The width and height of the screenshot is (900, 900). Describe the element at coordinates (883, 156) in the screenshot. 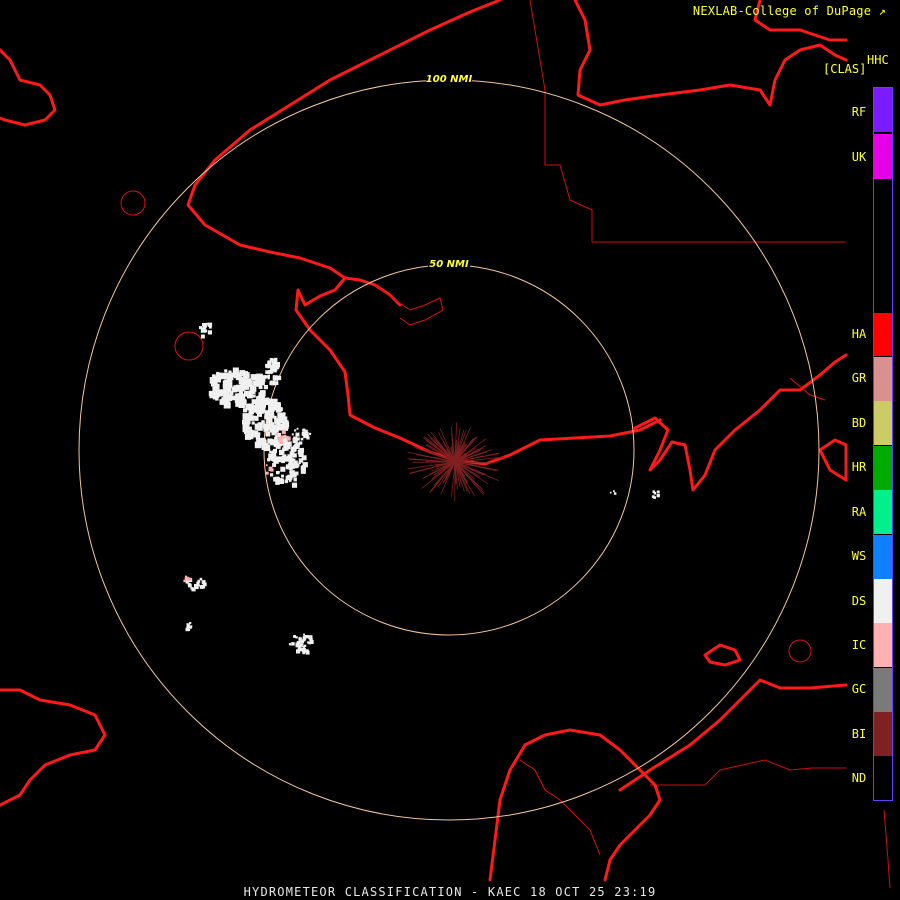

I see `legend-swatch-uk` at that location.